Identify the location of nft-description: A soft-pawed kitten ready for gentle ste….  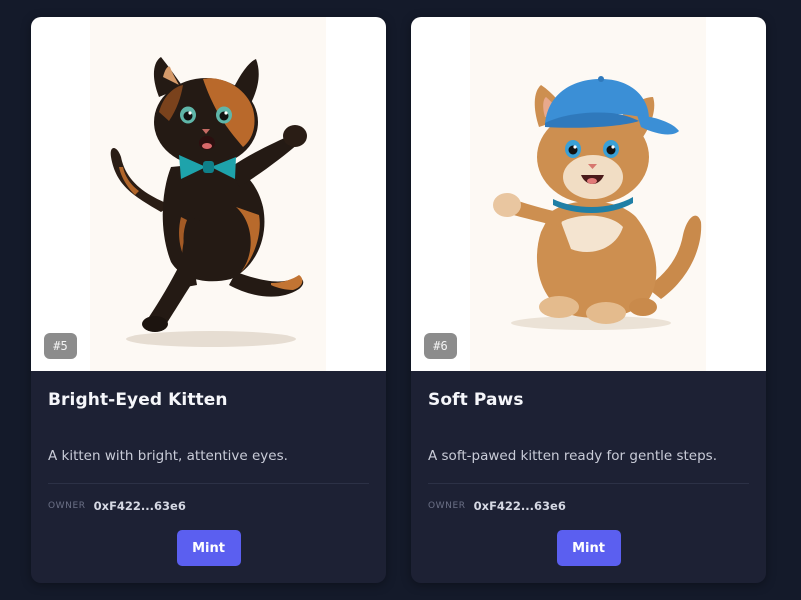
(572, 456).